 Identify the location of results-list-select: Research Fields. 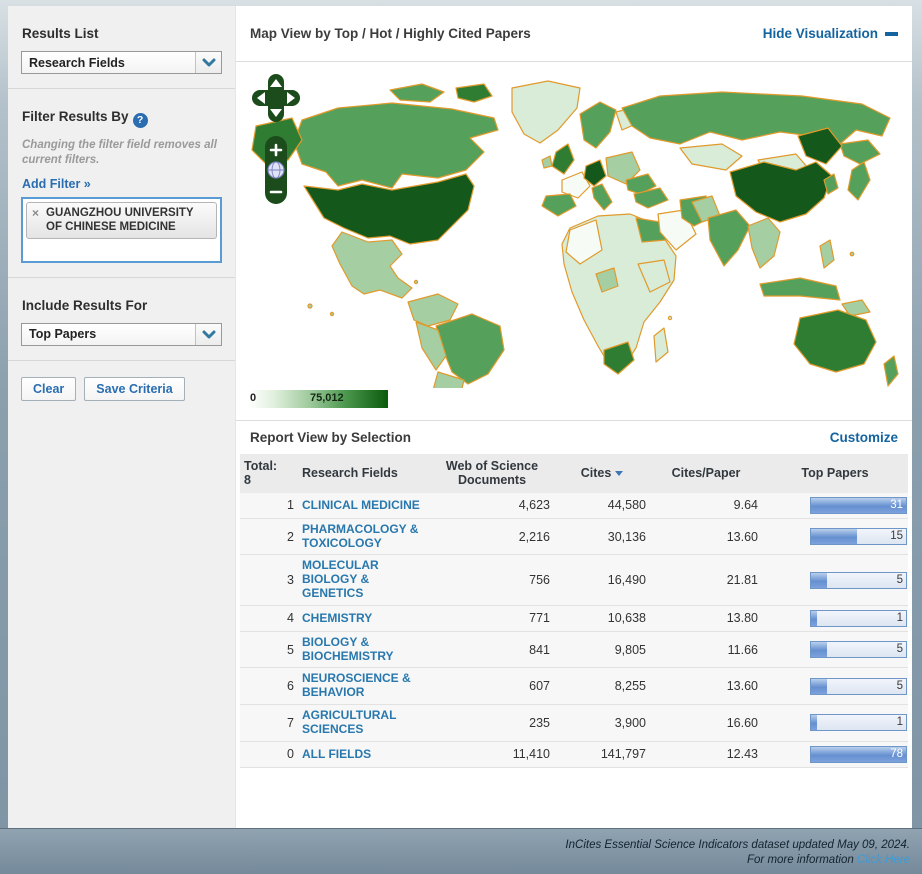
(121, 62).